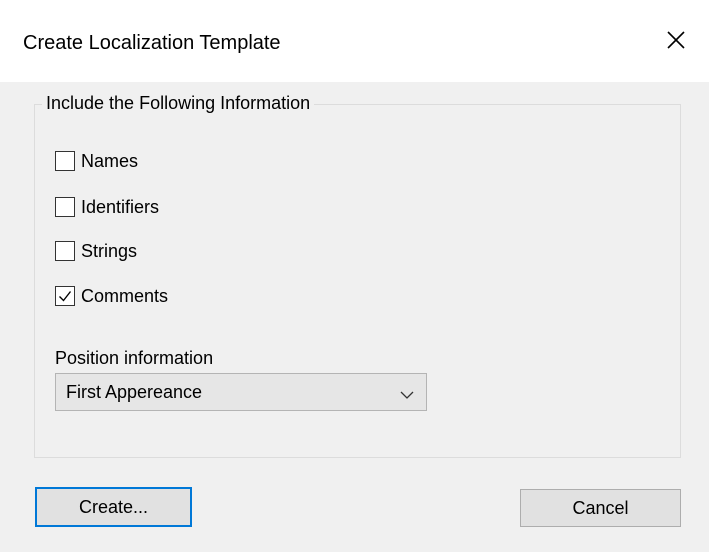  Describe the element at coordinates (354, 41) in the screenshot. I see `title-bar: Create Localization Template` at that location.